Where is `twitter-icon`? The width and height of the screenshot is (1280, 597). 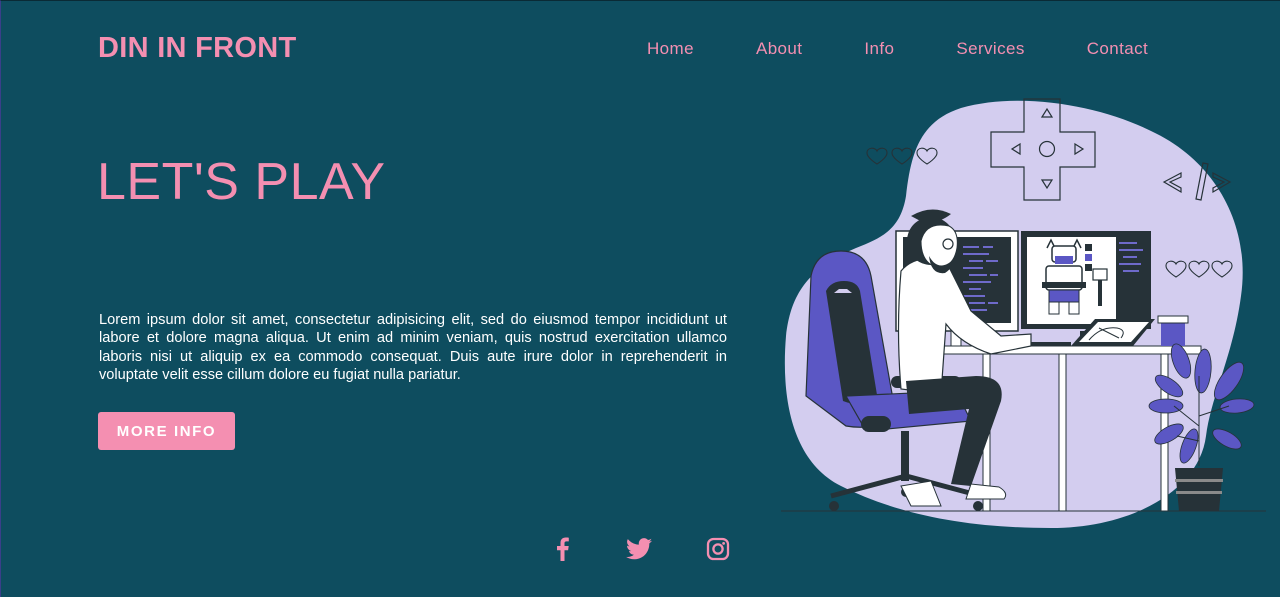 twitter-icon is located at coordinates (639, 549).